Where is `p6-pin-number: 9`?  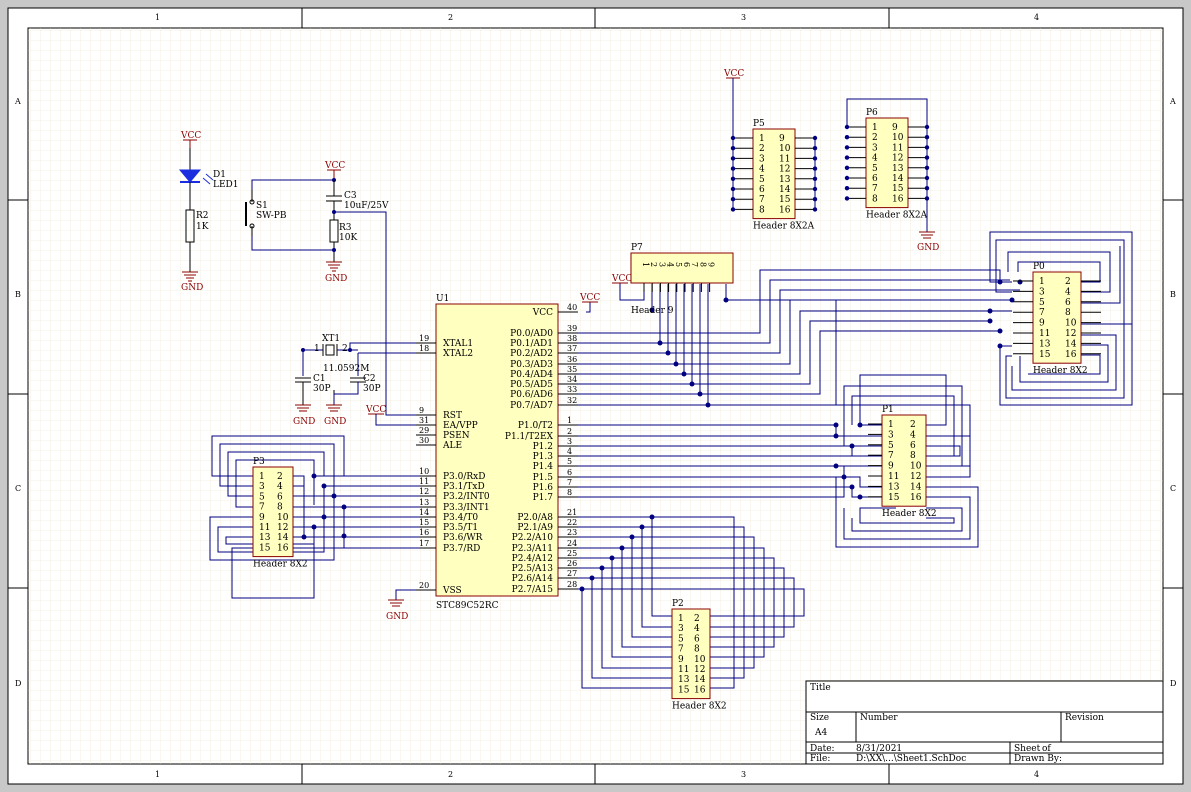 p6-pin-number: 9 is located at coordinates (895, 128).